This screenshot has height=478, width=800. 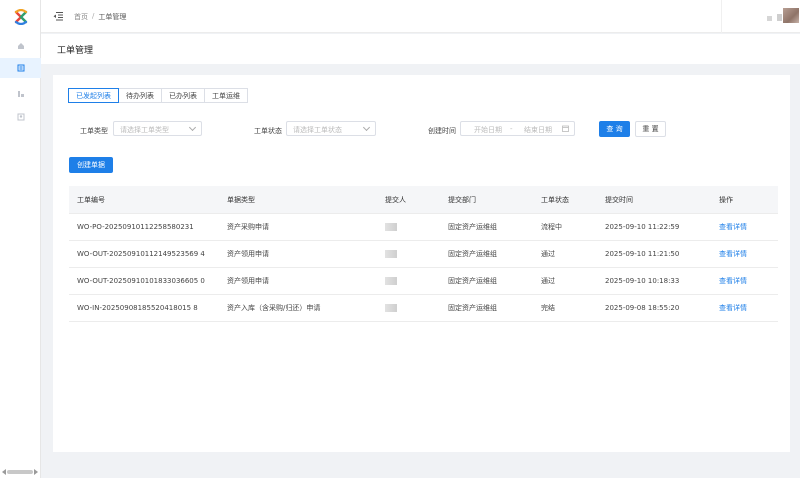 I want to click on breadcrumb-home: 首页, so click(x=81, y=17).